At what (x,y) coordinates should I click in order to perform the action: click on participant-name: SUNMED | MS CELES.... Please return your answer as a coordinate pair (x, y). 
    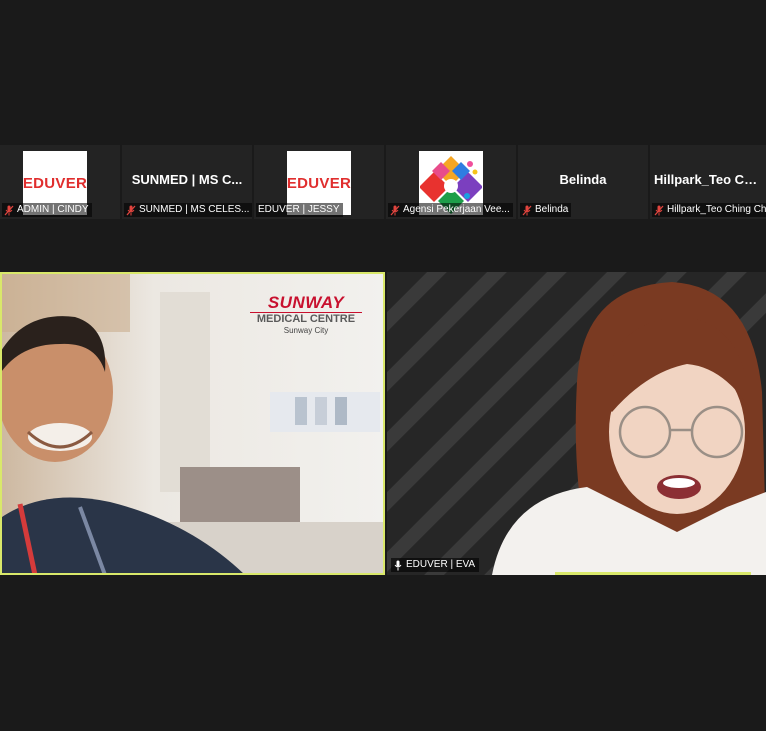
    Looking at the image, I should click on (194, 209).